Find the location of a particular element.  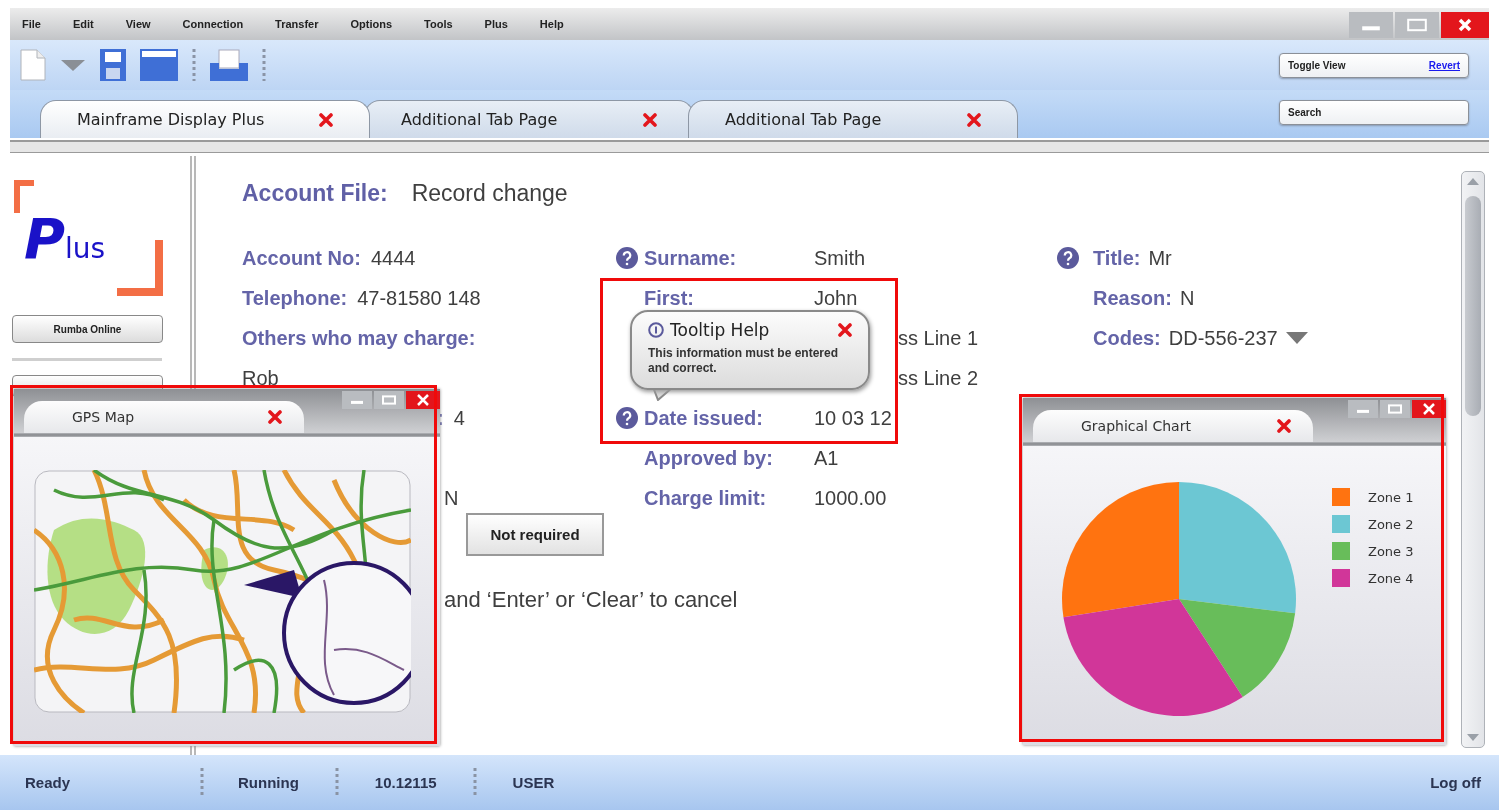

field-label: Approved by: is located at coordinates (708, 458).